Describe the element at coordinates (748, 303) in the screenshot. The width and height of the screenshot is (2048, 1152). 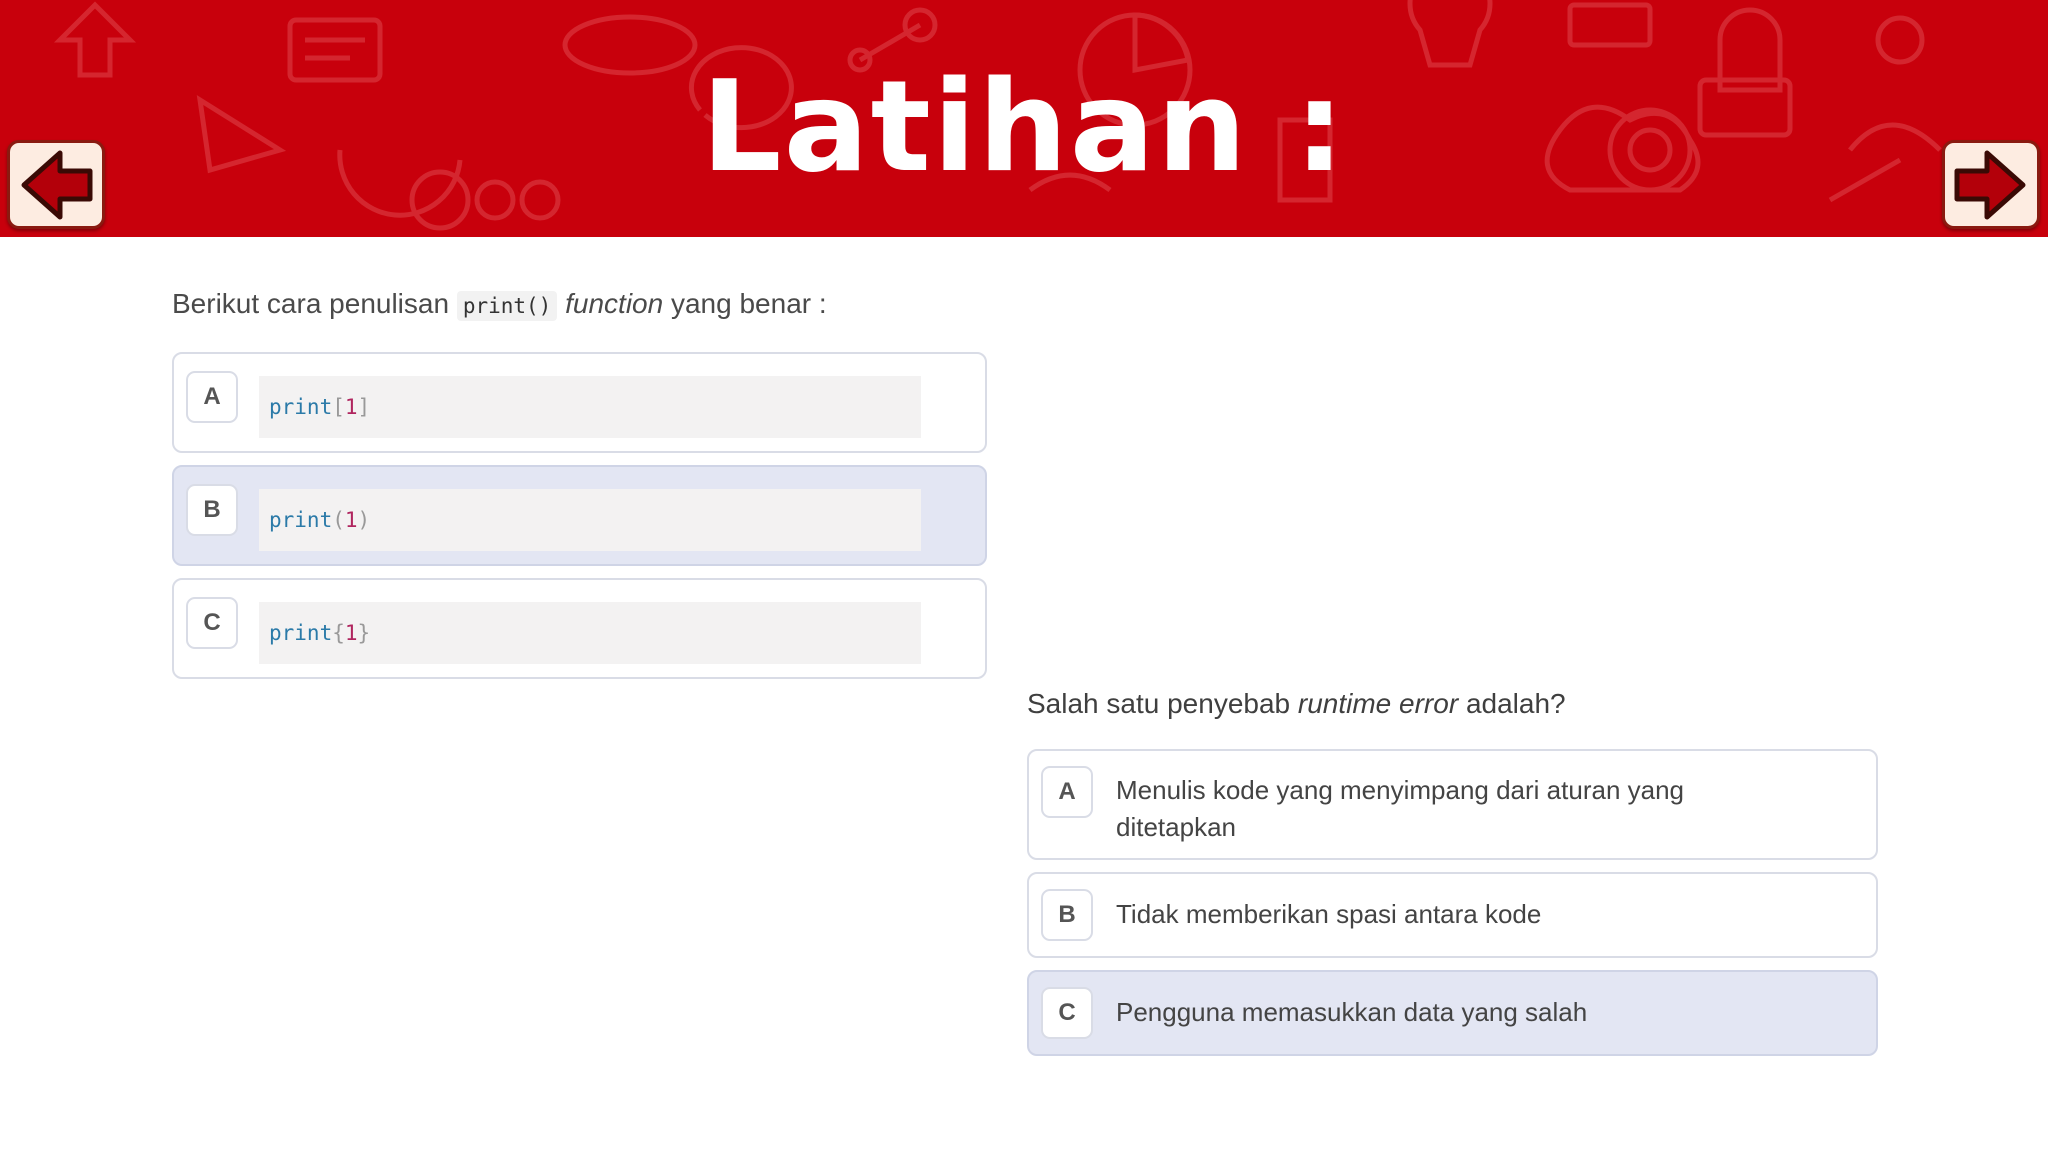
I see `question-1-text-after: yang benar :` at that location.